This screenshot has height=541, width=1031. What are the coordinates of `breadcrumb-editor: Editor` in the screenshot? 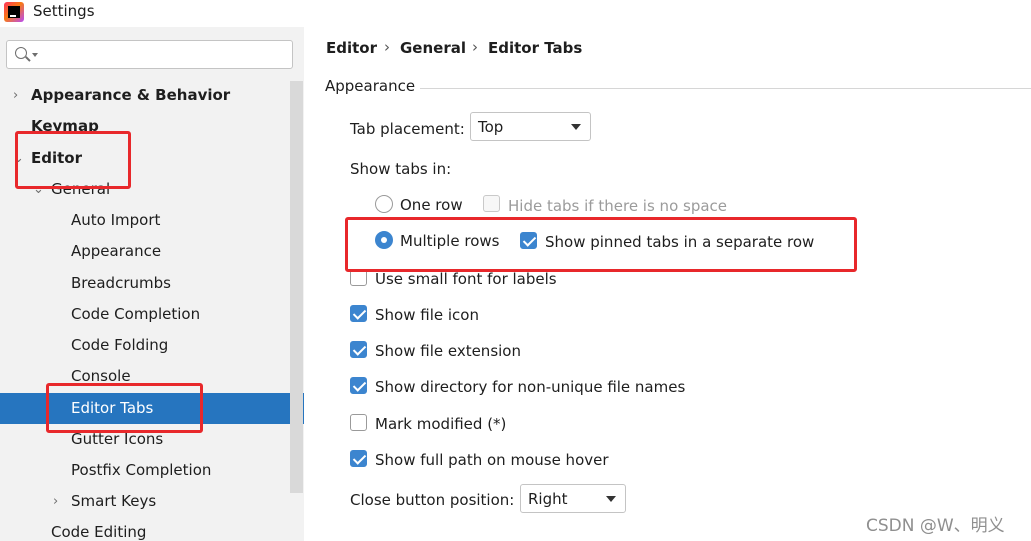 It's located at (351, 48).